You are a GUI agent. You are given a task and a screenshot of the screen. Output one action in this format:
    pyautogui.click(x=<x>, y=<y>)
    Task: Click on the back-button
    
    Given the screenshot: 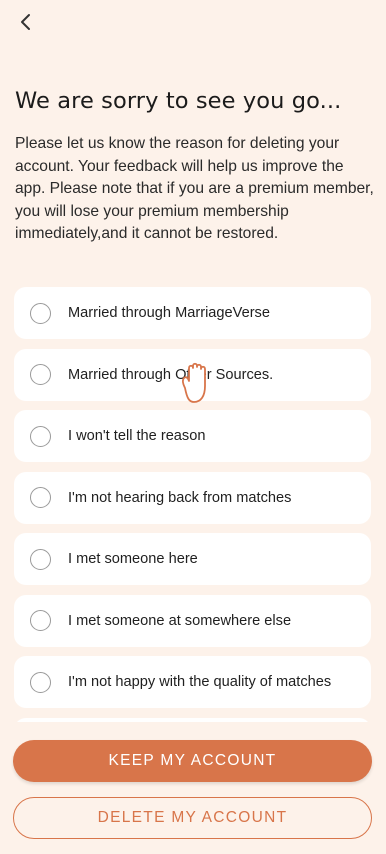 What is the action you would take?
    pyautogui.click(x=26, y=22)
    